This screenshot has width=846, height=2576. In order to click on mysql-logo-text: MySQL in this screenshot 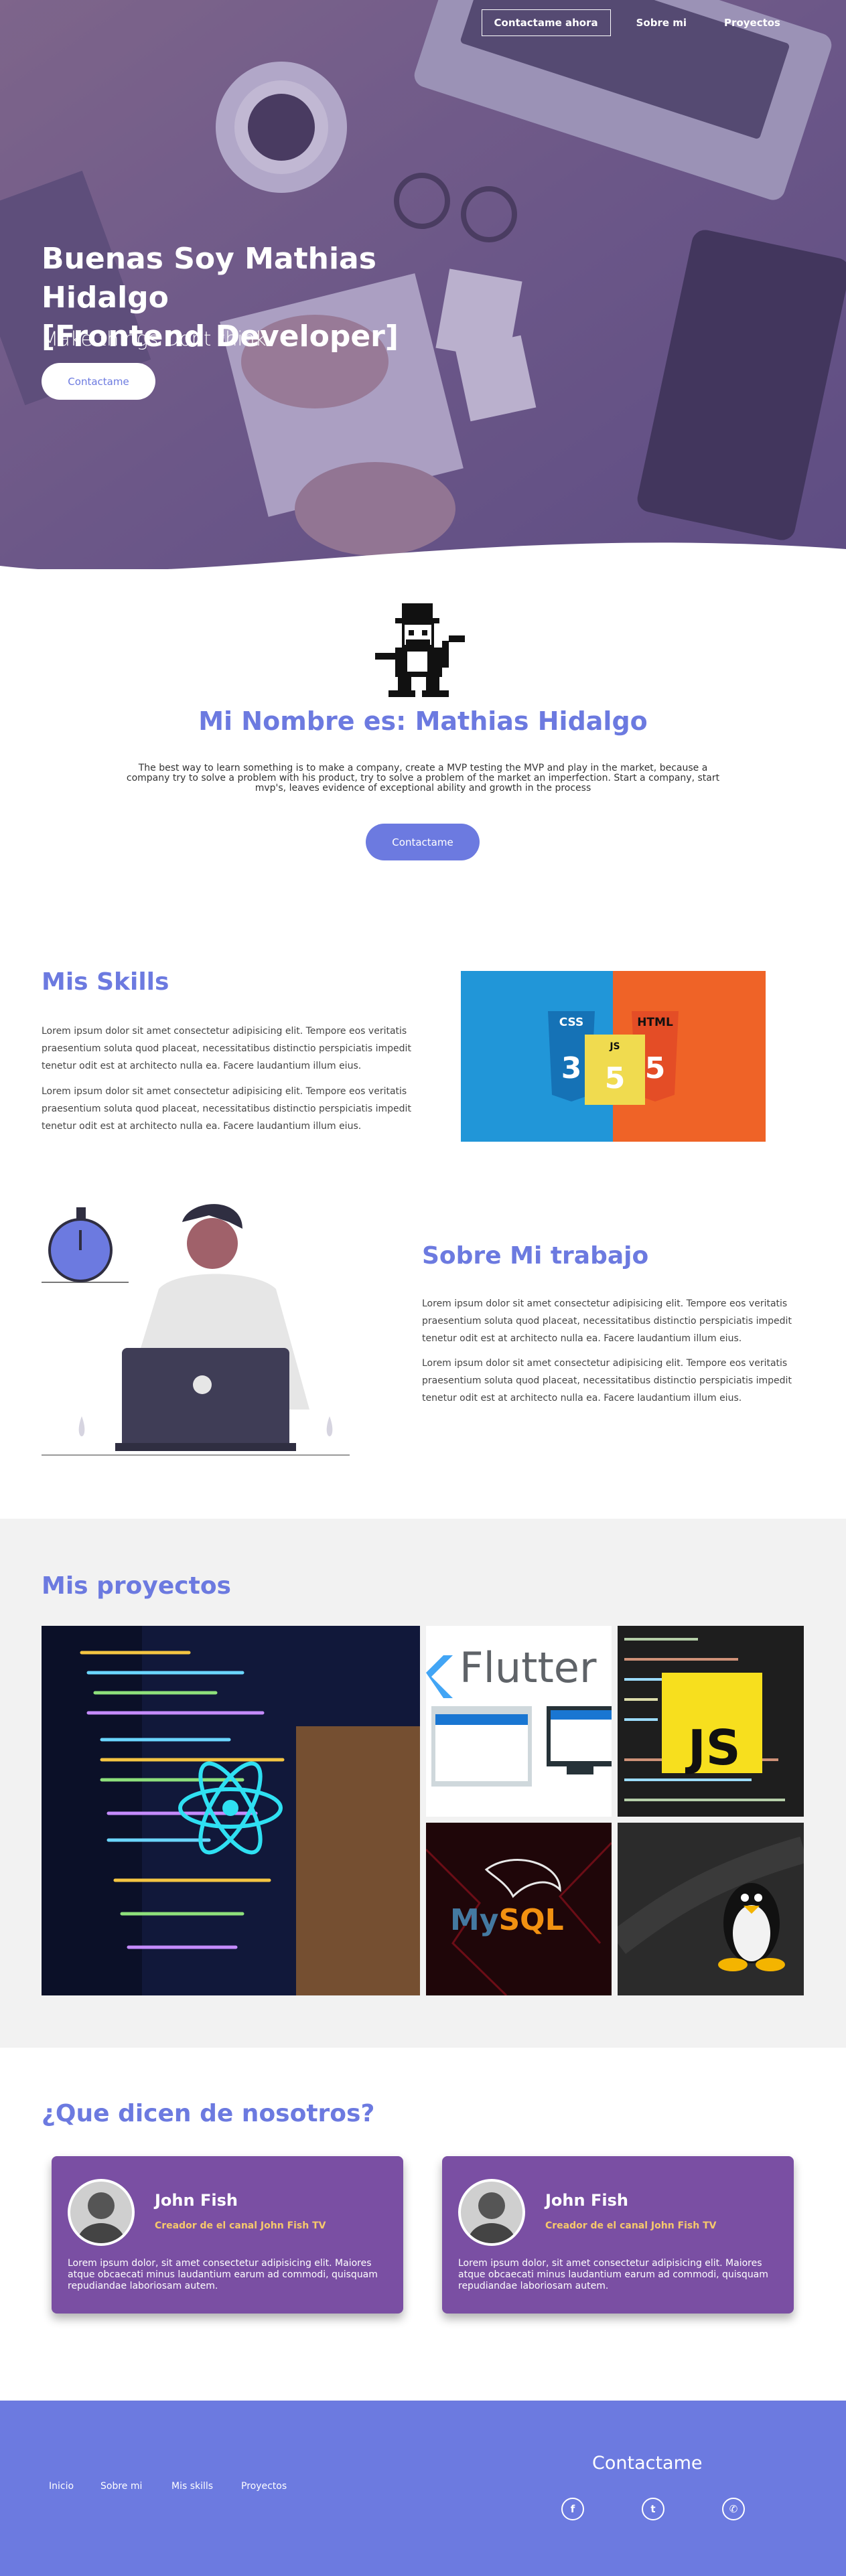, I will do `click(507, 1920)`.